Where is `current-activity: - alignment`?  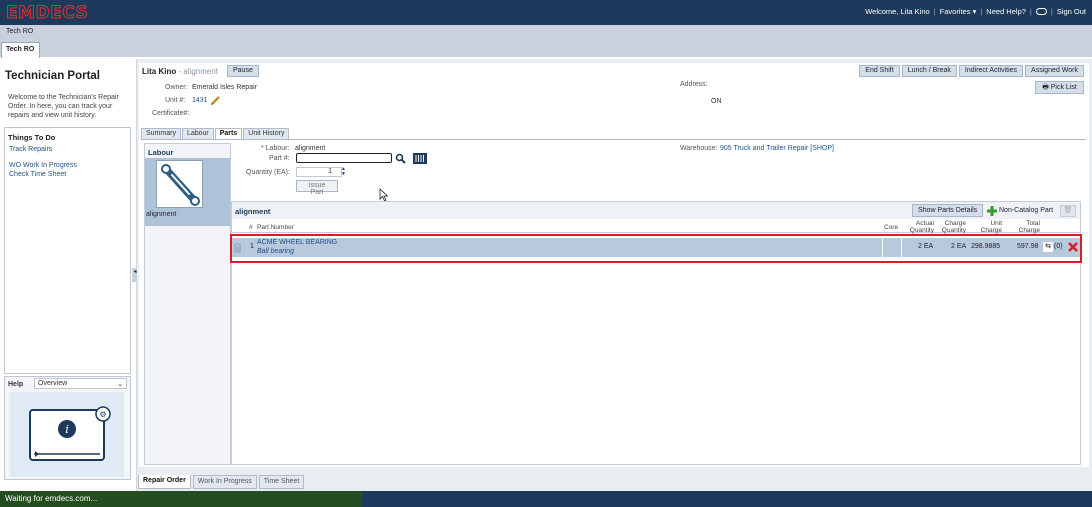
current-activity: - alignment is located at coordinates (197, 71).